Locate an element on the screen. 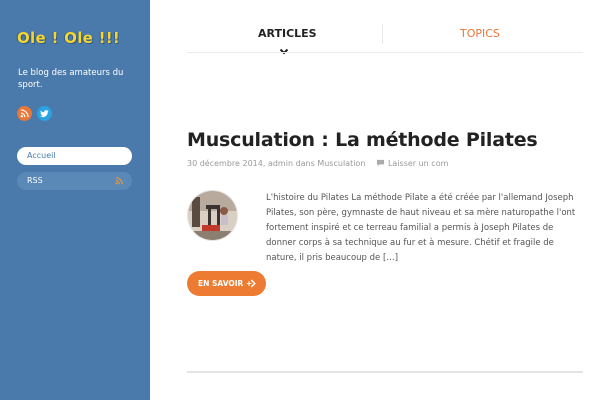 The width and height of the screenshot is (600, 400). post-divider is located at coordinates (385, 372).